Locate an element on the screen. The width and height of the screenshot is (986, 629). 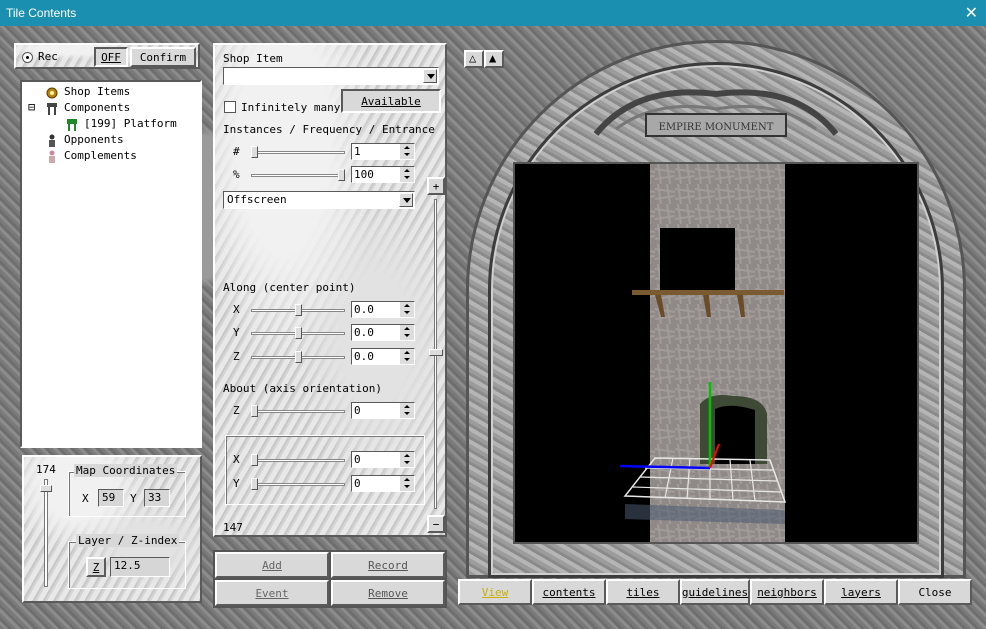
orientation-xy-group is located at coordinates (325, 470).